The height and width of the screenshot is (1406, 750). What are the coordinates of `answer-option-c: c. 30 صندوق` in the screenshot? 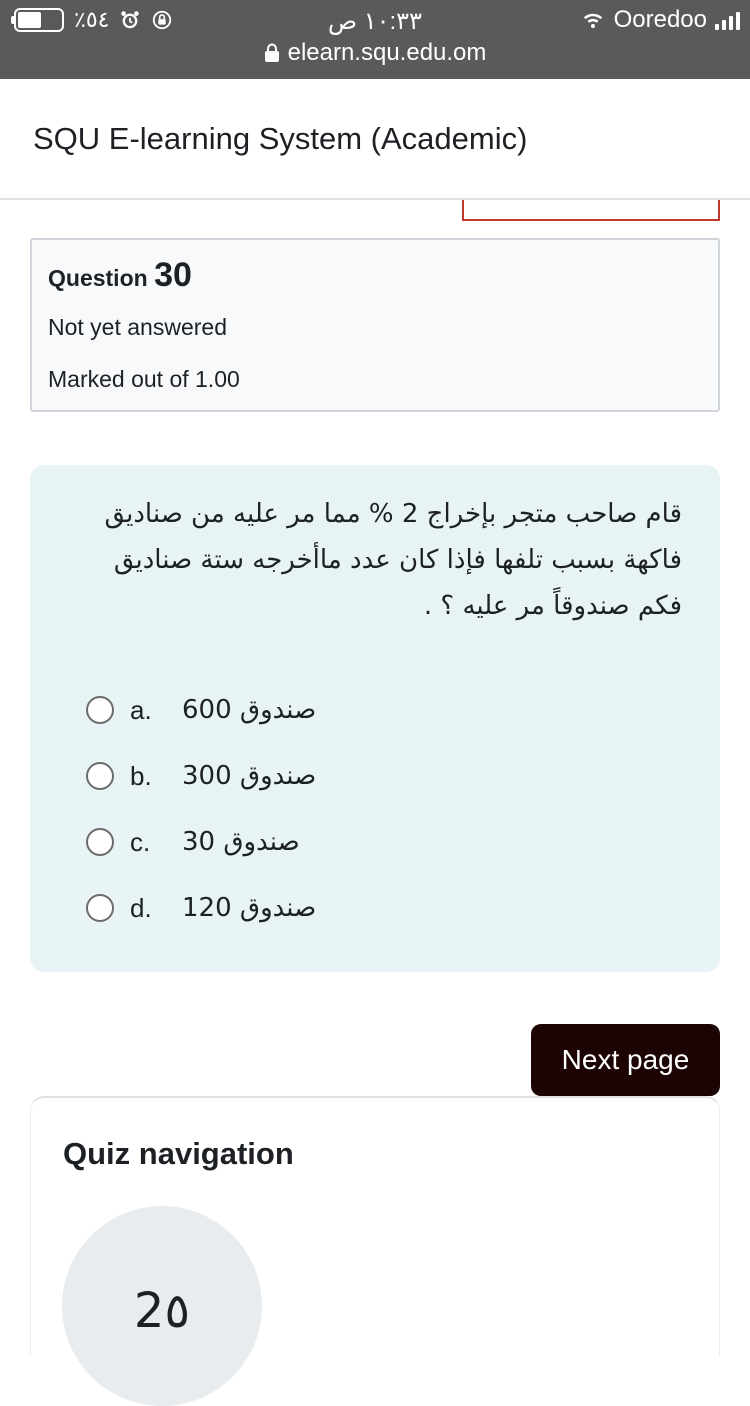 It's located at (201, 842).